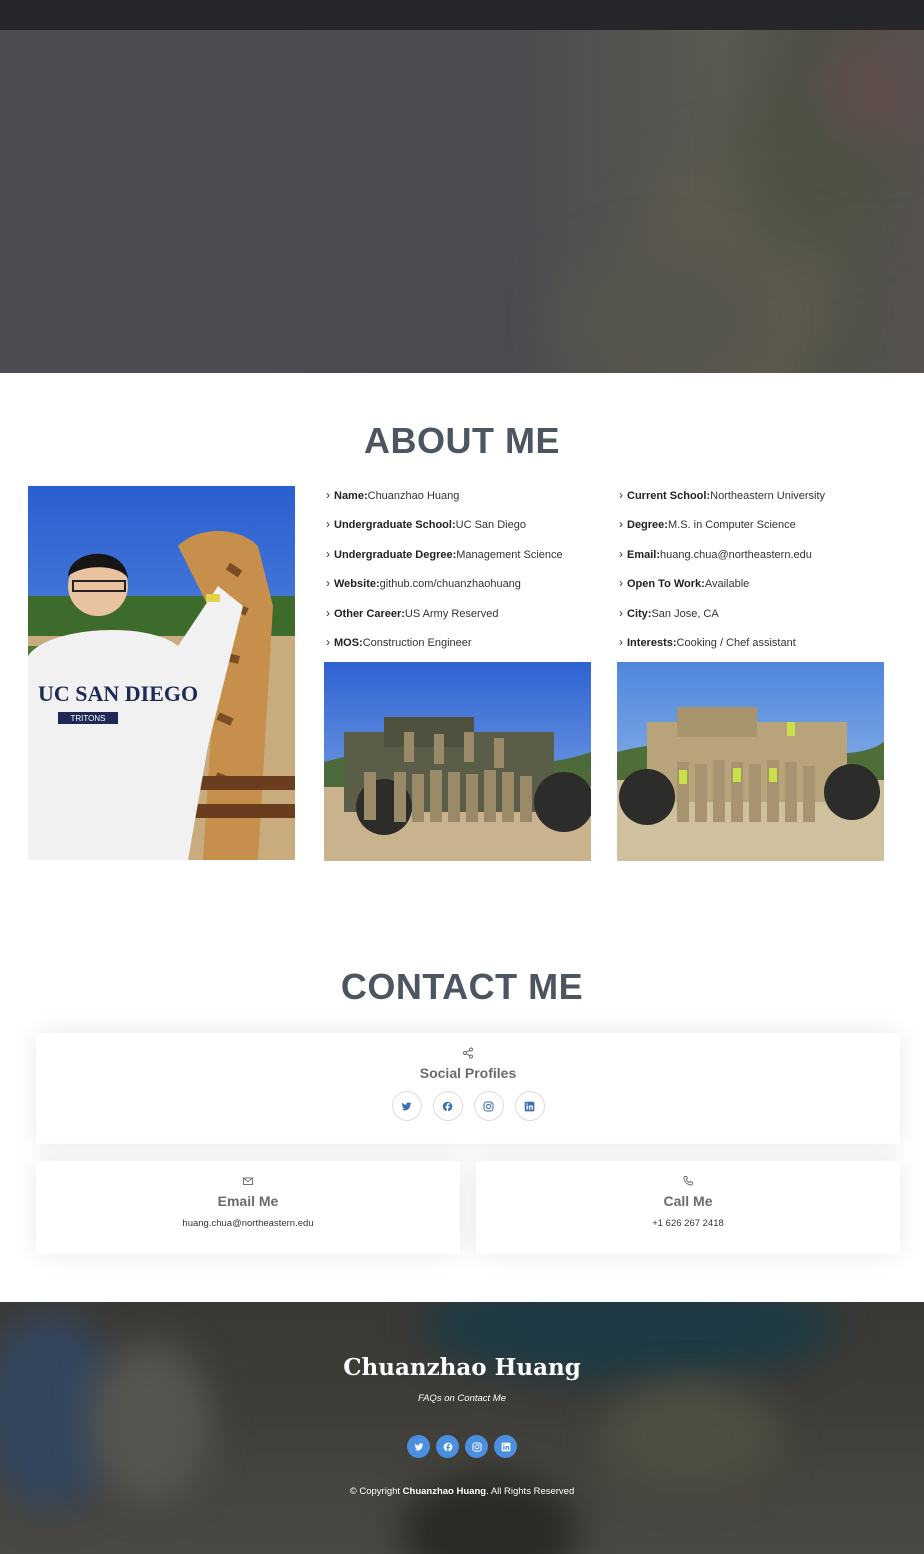 Image resolution: width=924 pixels, height=1554 pixels. I want to click on info-item: › Undergraduate School:UC San Diego, so click(426, 524).